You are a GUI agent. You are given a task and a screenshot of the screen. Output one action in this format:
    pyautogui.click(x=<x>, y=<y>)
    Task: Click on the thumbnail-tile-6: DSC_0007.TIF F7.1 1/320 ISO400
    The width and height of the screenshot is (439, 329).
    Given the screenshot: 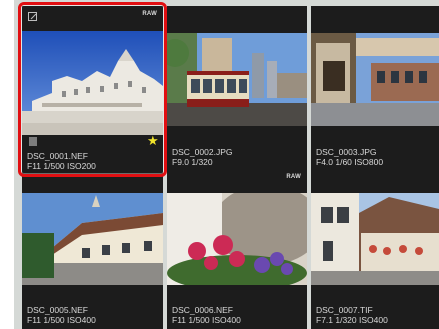 What is the action you would take?
    pyautogui.click(x=375, y=249)
    